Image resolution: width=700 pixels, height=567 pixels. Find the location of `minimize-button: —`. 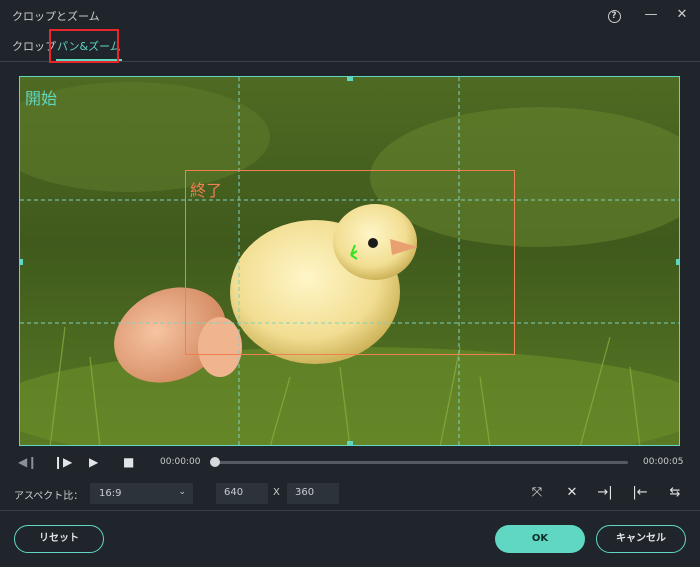

minimize-button: — is located at coordinates (651, 15).